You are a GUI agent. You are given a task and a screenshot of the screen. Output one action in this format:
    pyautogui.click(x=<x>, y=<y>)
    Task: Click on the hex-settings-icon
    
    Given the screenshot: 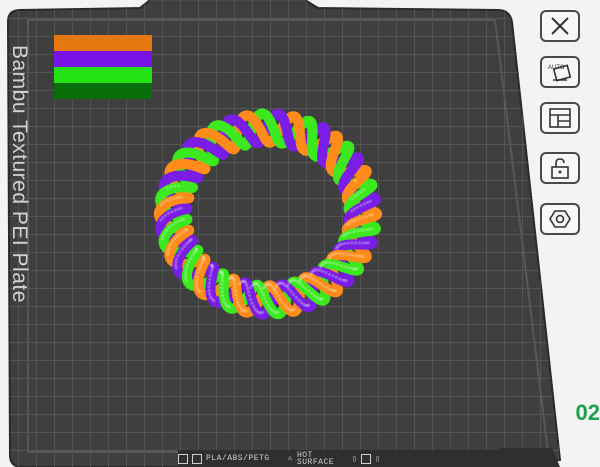 What is the action you would take?
    pyautogui.click(x=560, y=219)
    